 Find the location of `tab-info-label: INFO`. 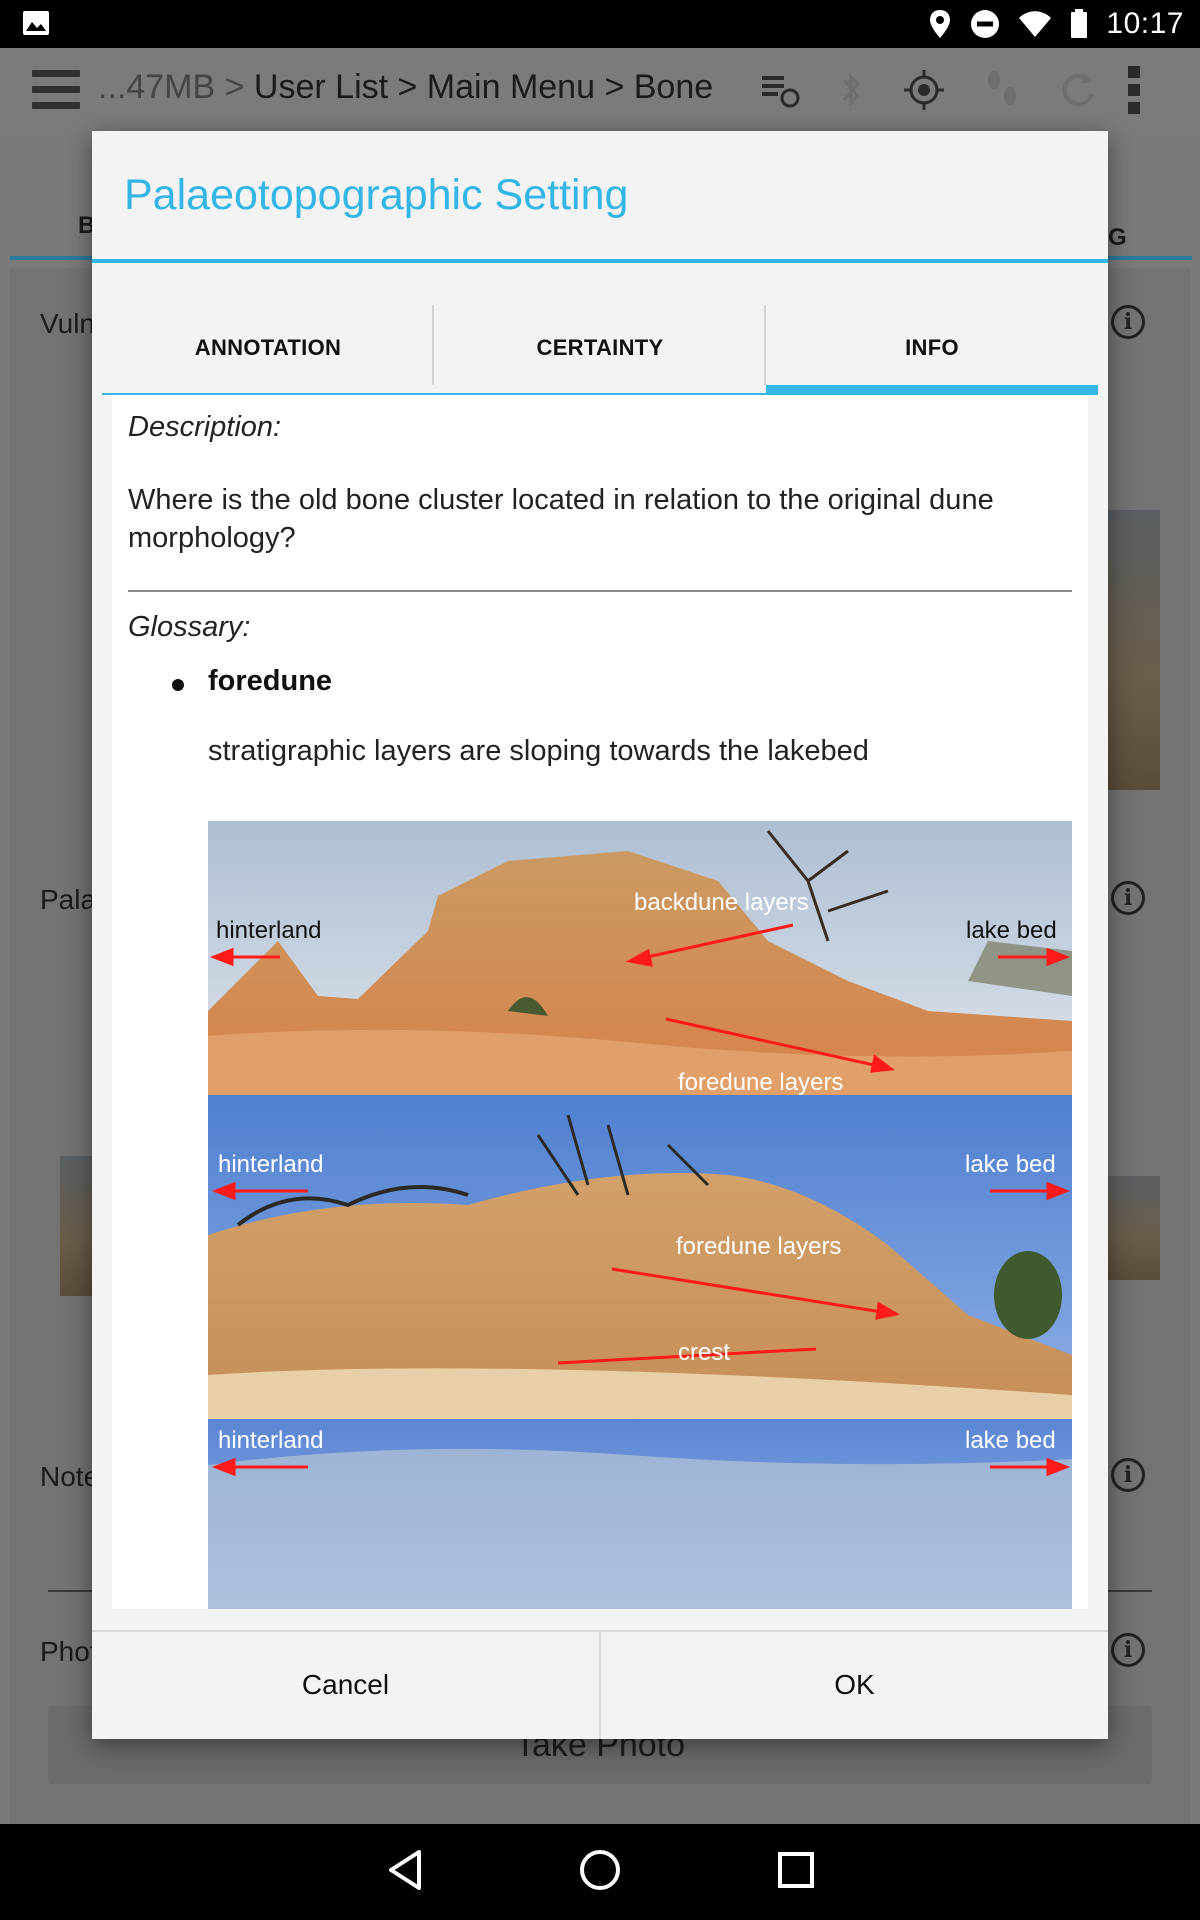

tab-info-label: INFO is located at coordinates (932, 347).